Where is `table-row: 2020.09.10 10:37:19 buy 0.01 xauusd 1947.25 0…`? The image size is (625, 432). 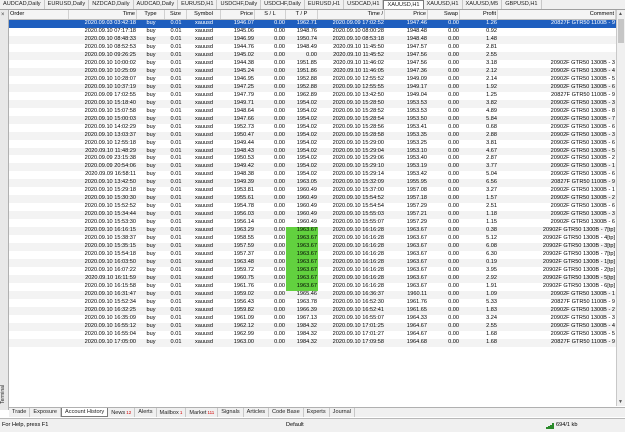
table-row: 2020.09.10 10:37:19 buy 0.01 xauusd 1947.25 0… is located at coordinates (312, 87).